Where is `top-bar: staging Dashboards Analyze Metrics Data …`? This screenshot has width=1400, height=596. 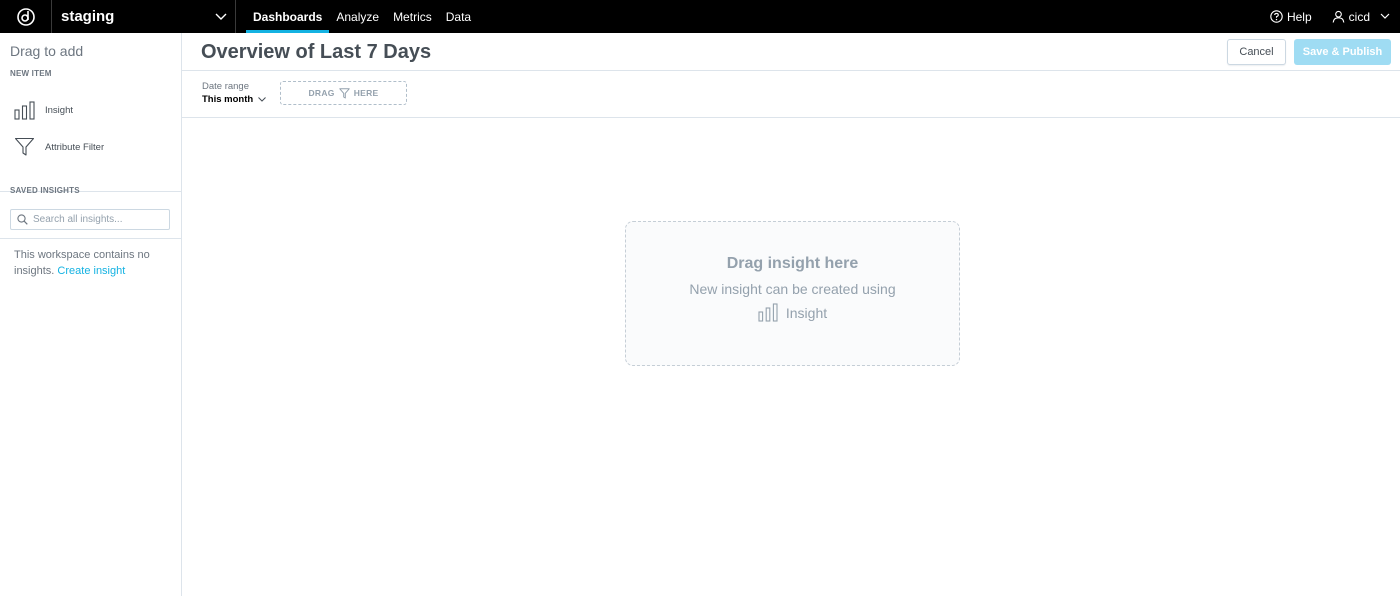 top-bar: staging Dashboards Analyze Metrics Data … is located at coordinates (700, 16).